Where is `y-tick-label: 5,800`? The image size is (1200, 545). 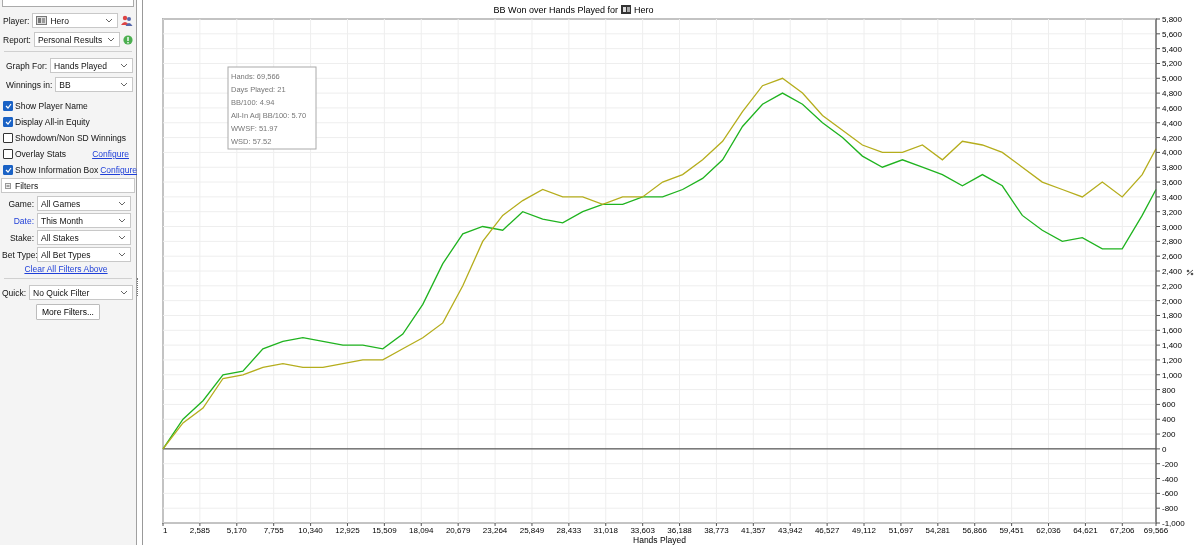 y-tick-label: 5,800 is located at coordinates (1172, 19).